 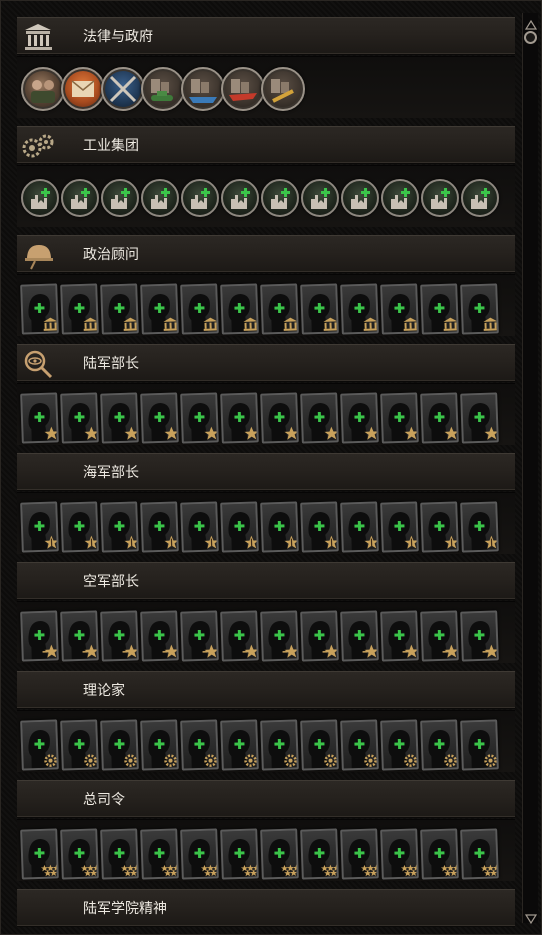 What do you see at coordinates (283, 89) in the screenshot?
I see `materiel-designer-icon` at bounding box center [283, 89].